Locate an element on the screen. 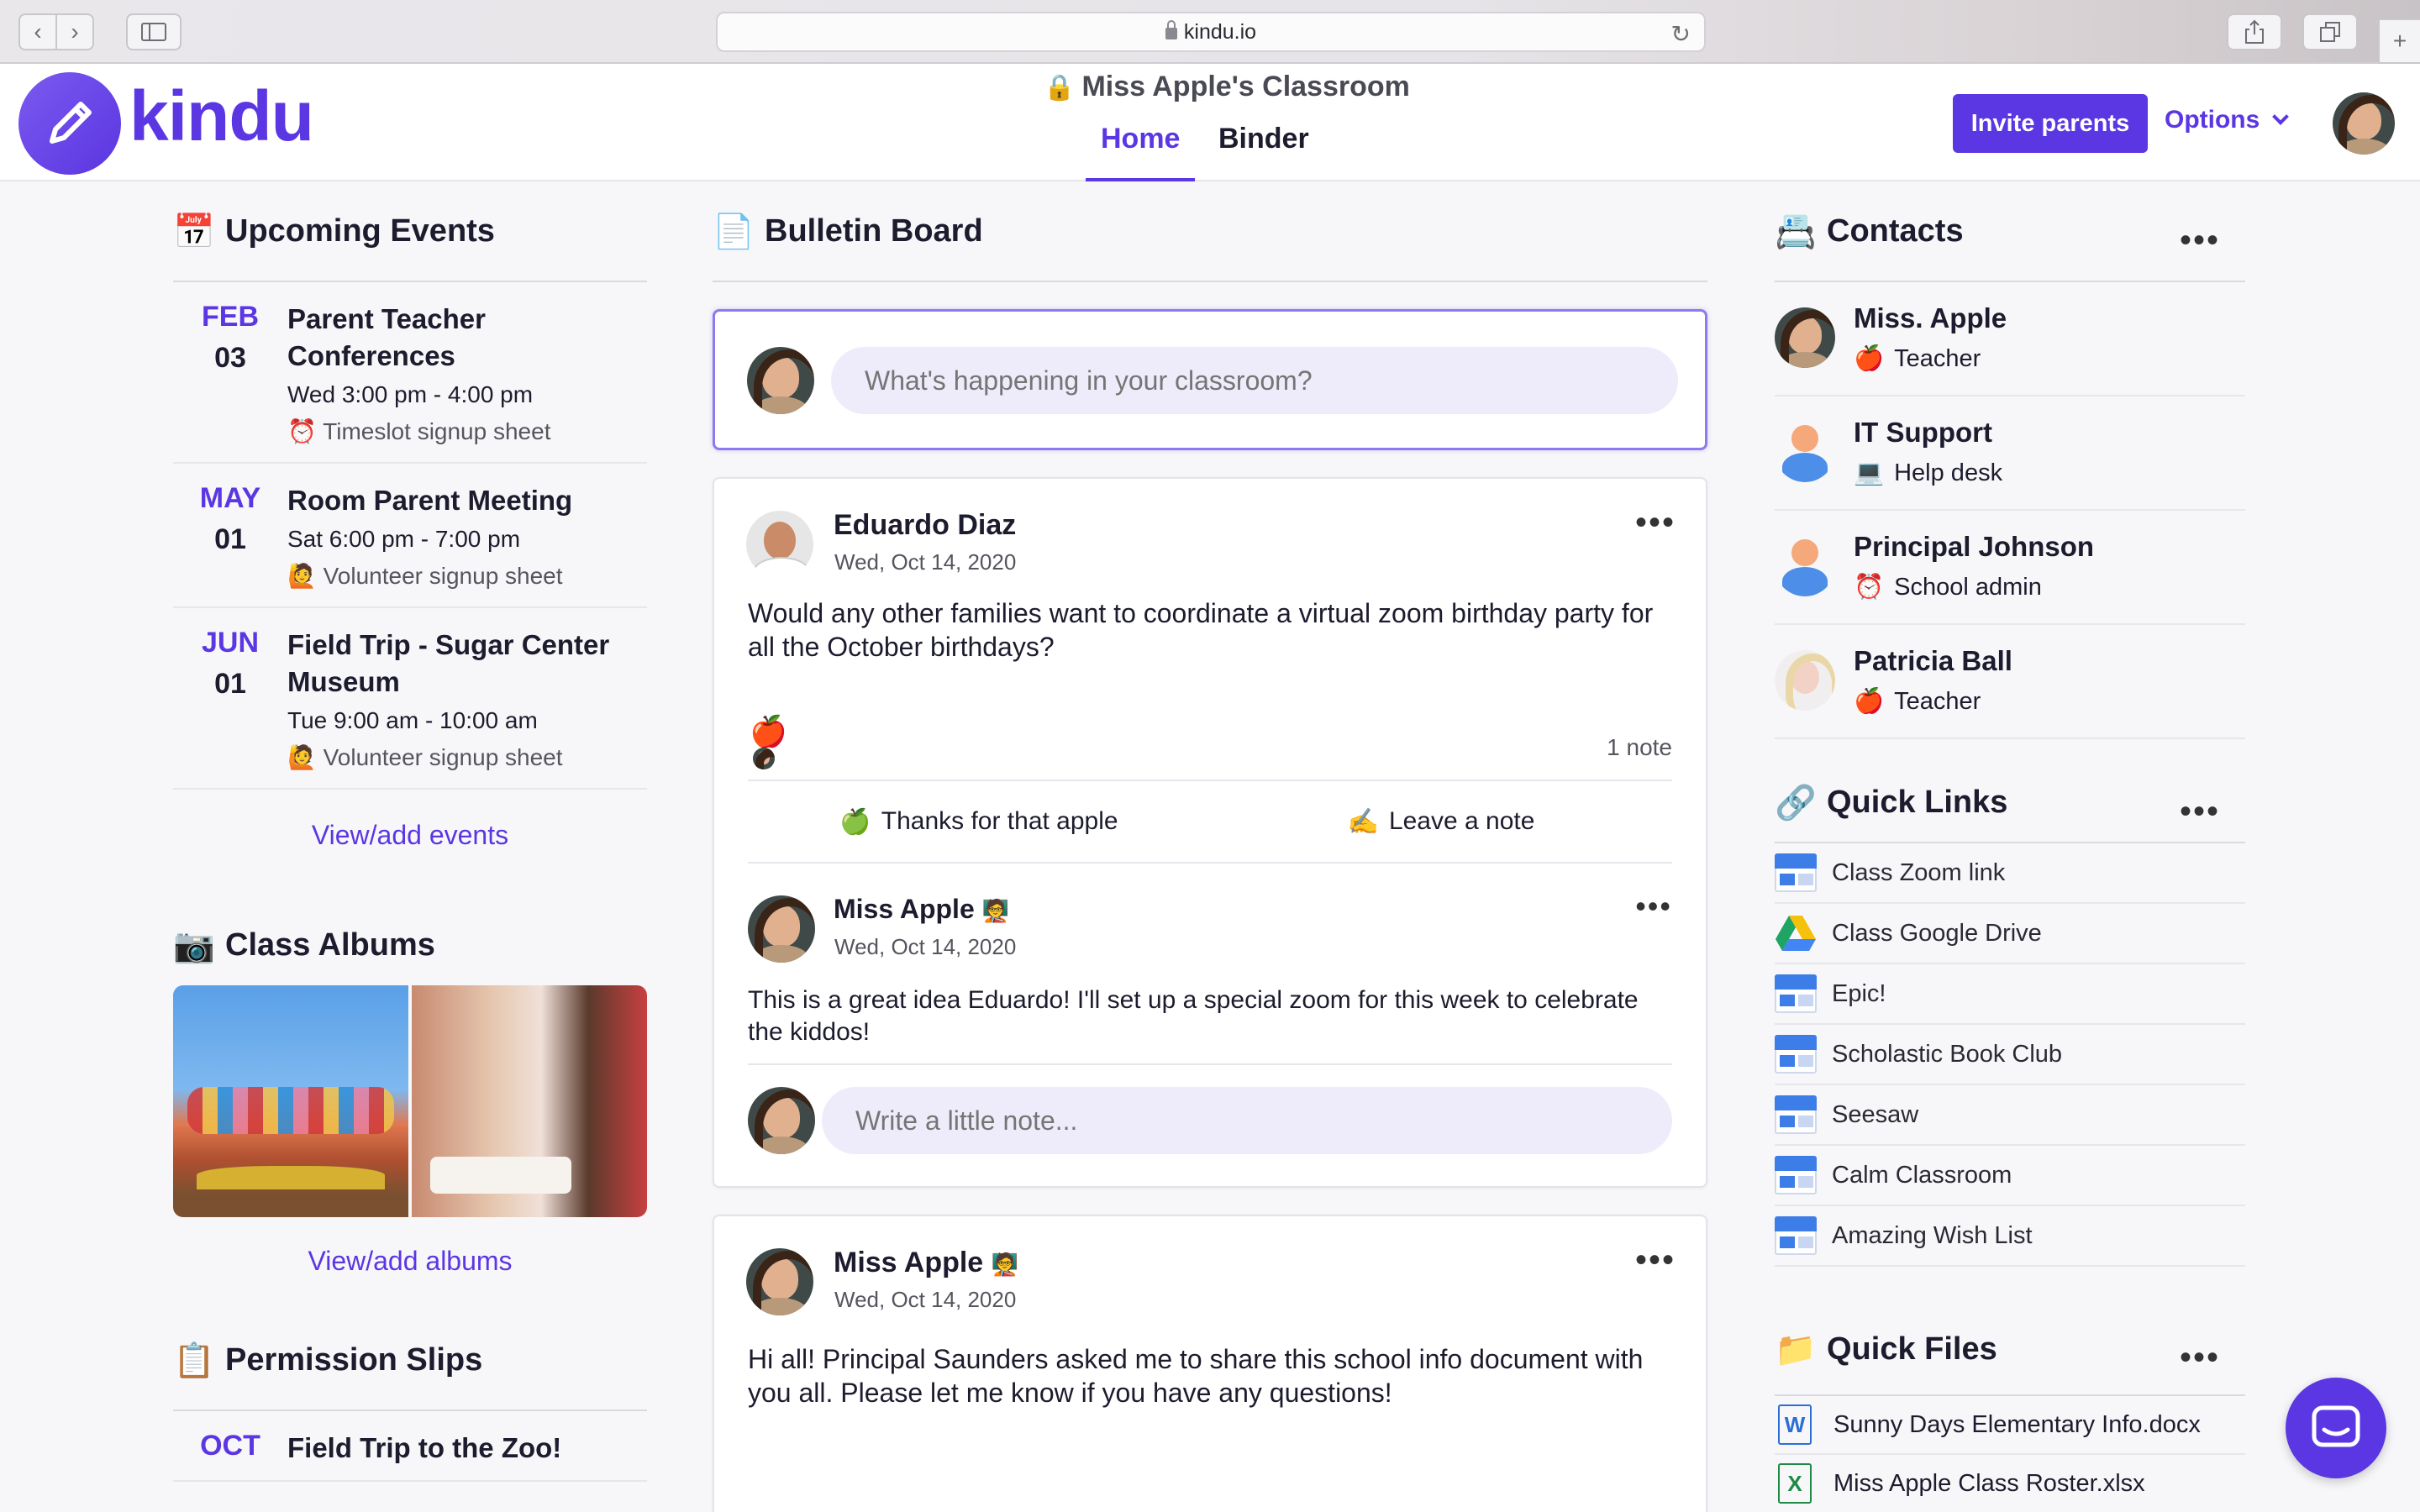 Image resolution: width=2420 pixels, height=1512 pixels. post-date: Wed, Oct 14, 2020 is located at coordinates (926, 1299).